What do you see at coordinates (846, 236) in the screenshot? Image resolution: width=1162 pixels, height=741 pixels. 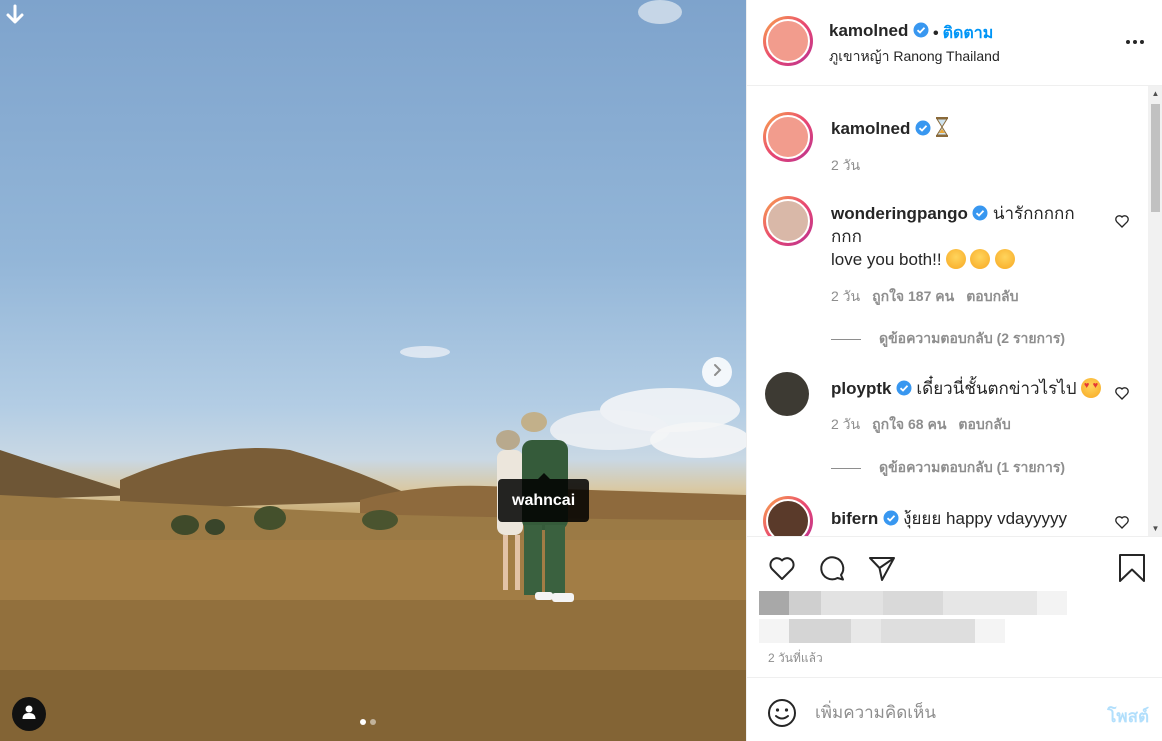 I see `comment-text-cont: กกก` at bounding box center [846, 236].